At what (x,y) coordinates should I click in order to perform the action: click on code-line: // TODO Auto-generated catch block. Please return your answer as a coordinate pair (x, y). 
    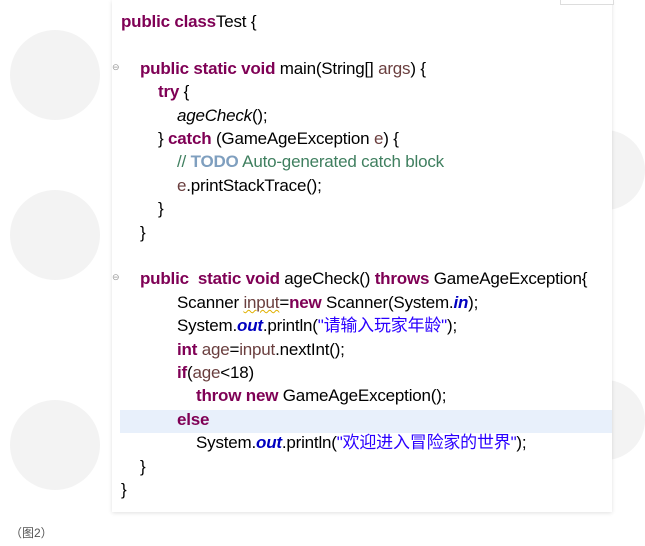
    Looking at the image, I should click on (310, 161).